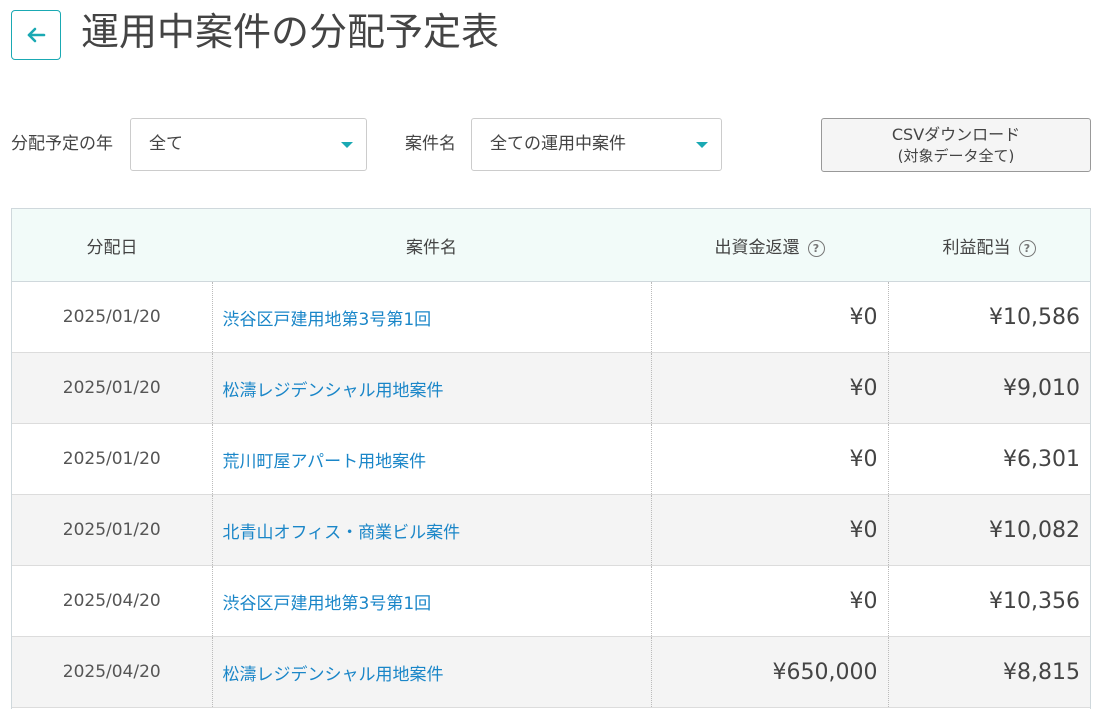 This screenshot has height=709, width=1093. Describe the element at coordinates (325, 462) in the screenshot. I see `case-link: 荒川町屋アパート用地案件` at that location.